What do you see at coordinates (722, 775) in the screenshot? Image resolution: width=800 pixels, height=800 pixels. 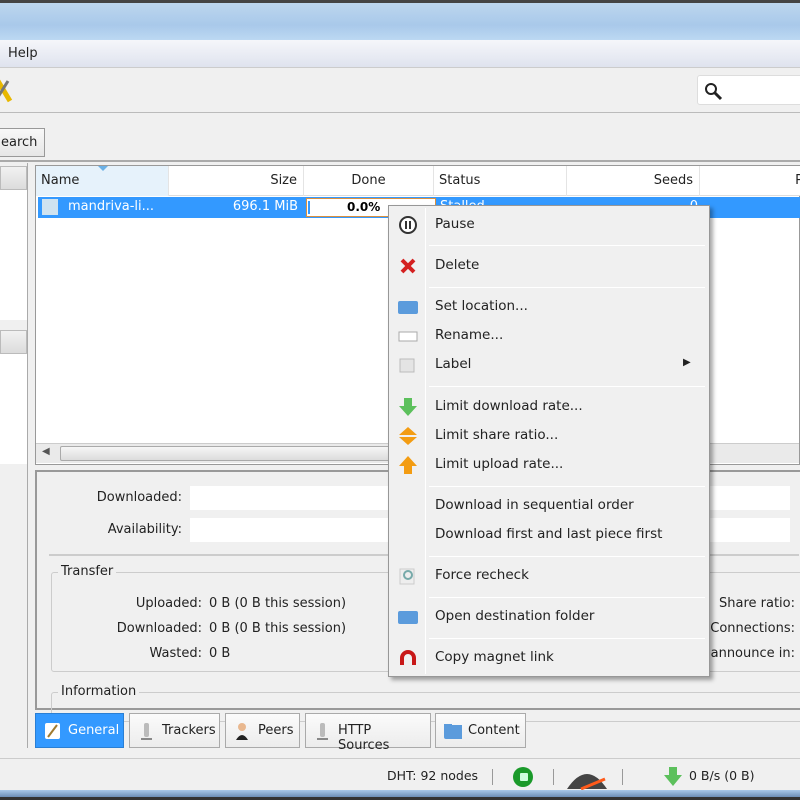 I see `download-speed: 0 B/s (0 B)` at bounding box center [722, 775].